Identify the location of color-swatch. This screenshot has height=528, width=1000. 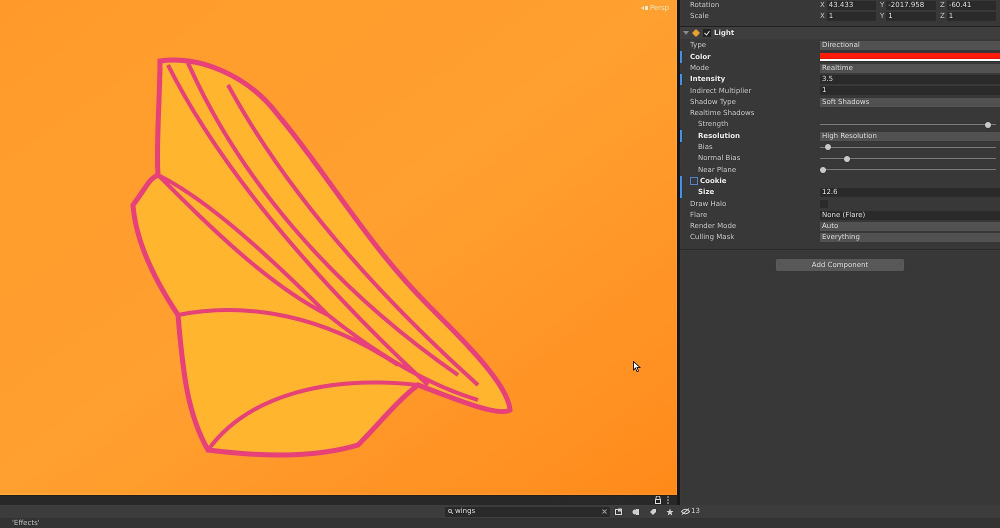
(910, 56).